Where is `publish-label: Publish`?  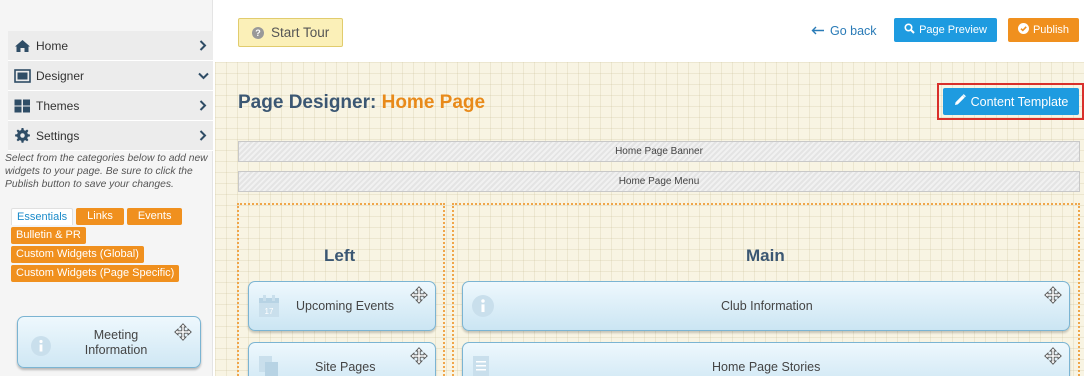 publish-label: Publish is located at coordinates (1051, 30).